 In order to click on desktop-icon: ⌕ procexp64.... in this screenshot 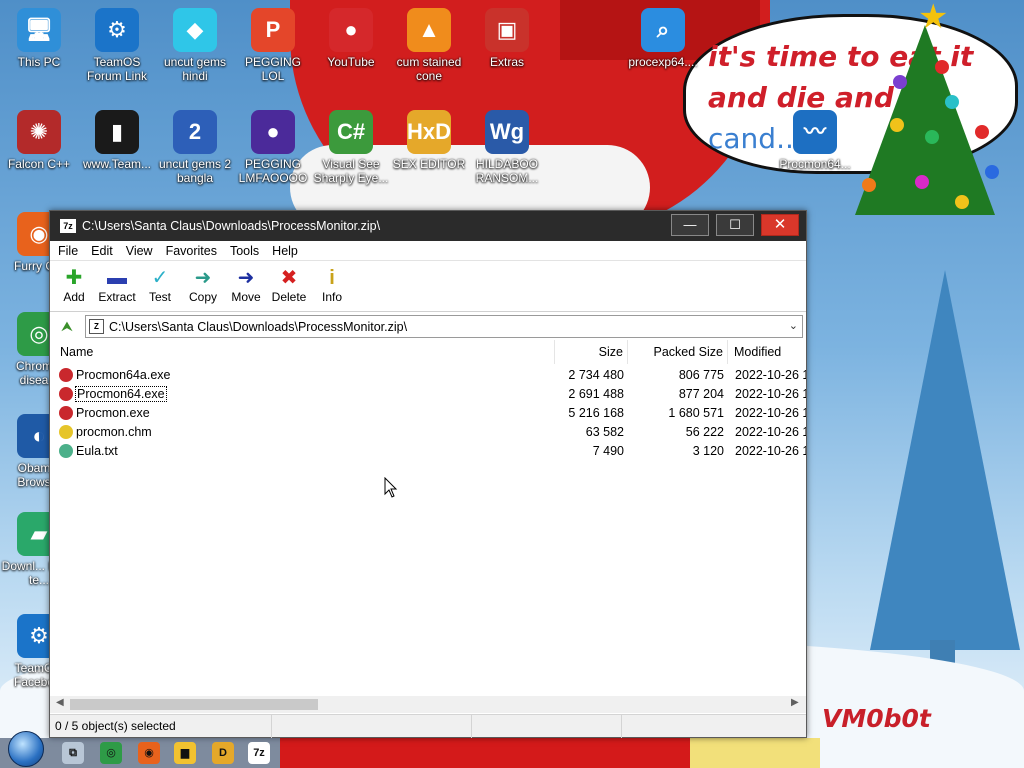, I will do `click(663, 38)`.